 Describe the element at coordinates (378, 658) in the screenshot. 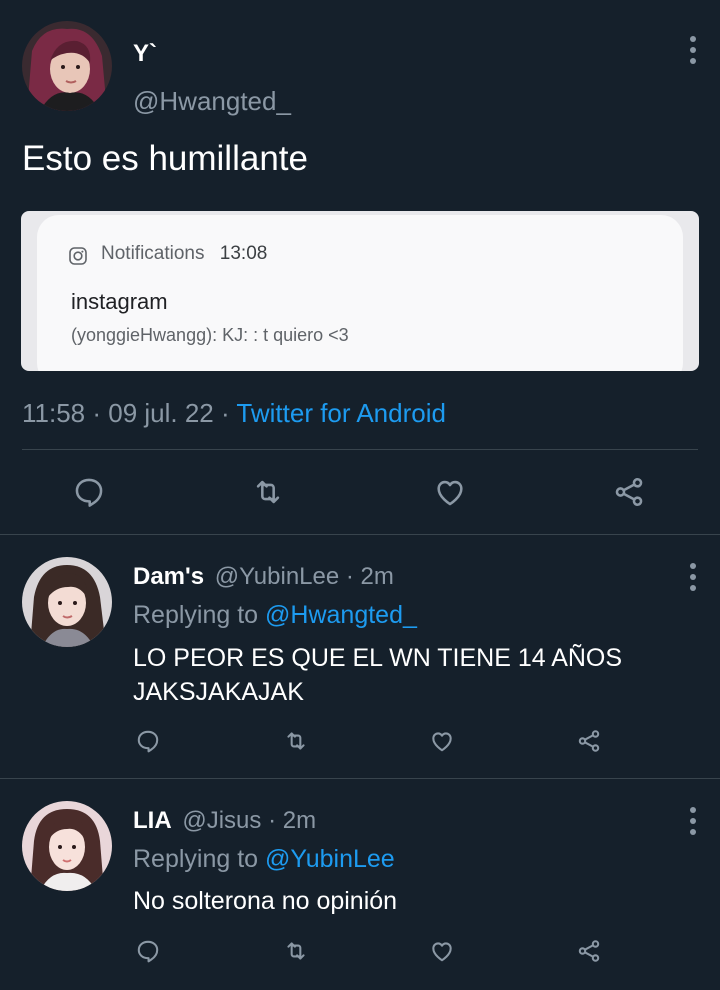

I see `tweet-text-line: LO PEOR ES QUE EL WN TIENE 14 AÑOS` at that location.